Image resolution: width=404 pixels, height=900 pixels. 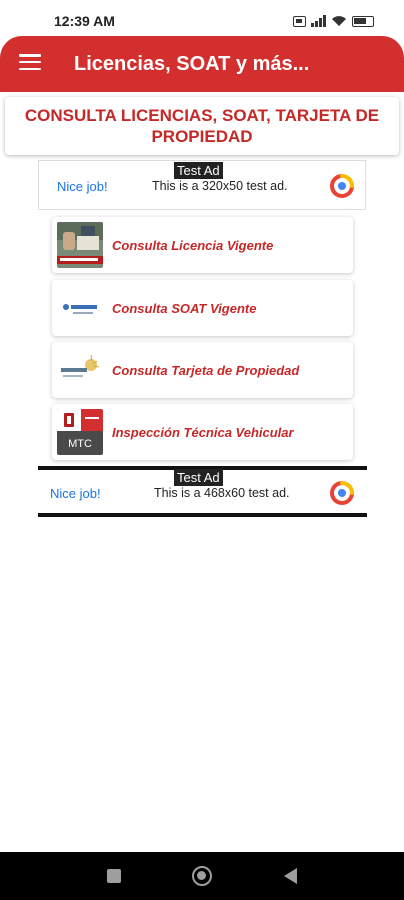 I want to click on menu-item-label: Consulta Licencia Vigente, so click(x=193, y=245).